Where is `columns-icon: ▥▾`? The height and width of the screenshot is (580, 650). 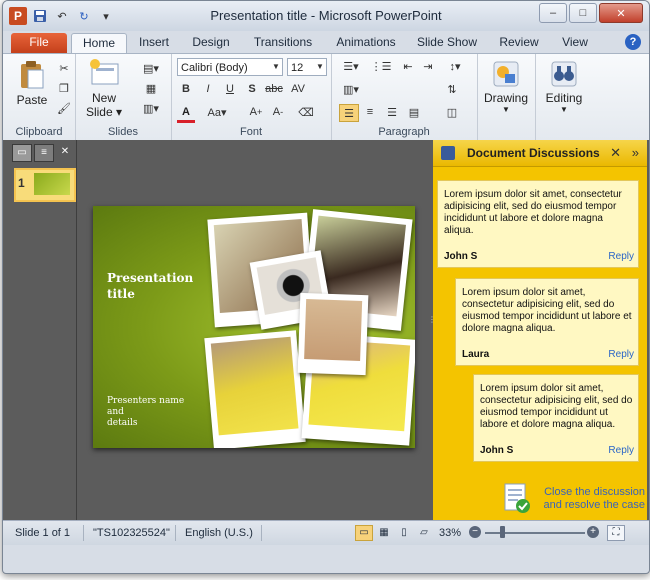
columns-icon: ▥▾ is located at coordinates (351, 89).